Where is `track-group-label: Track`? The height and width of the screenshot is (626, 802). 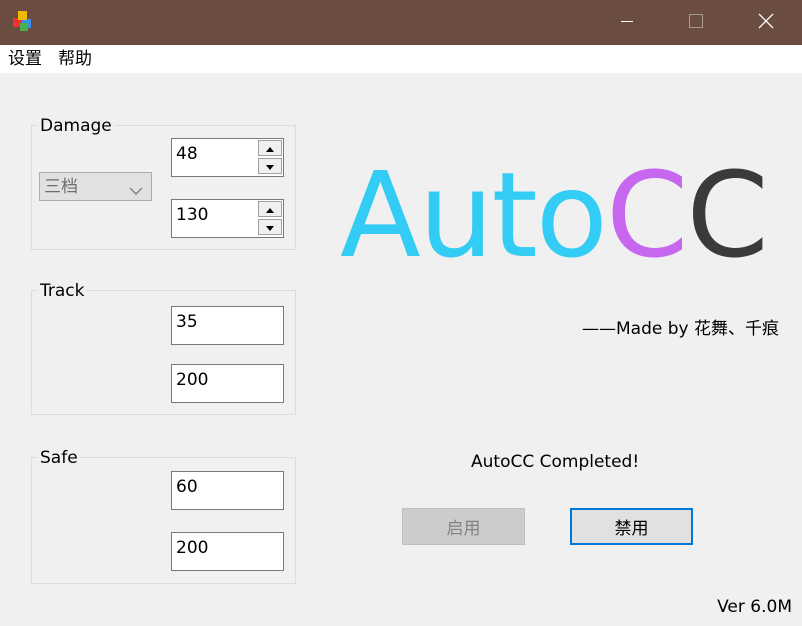
track-group-label: Track is located at coordinates (62, 291).